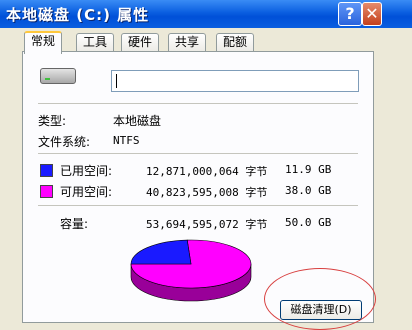 This screenshot has height=330, width=412. Describe the element at coordinates (86, 171) in the screenshot. I see `used-space-label: 已用空间:` at that location.